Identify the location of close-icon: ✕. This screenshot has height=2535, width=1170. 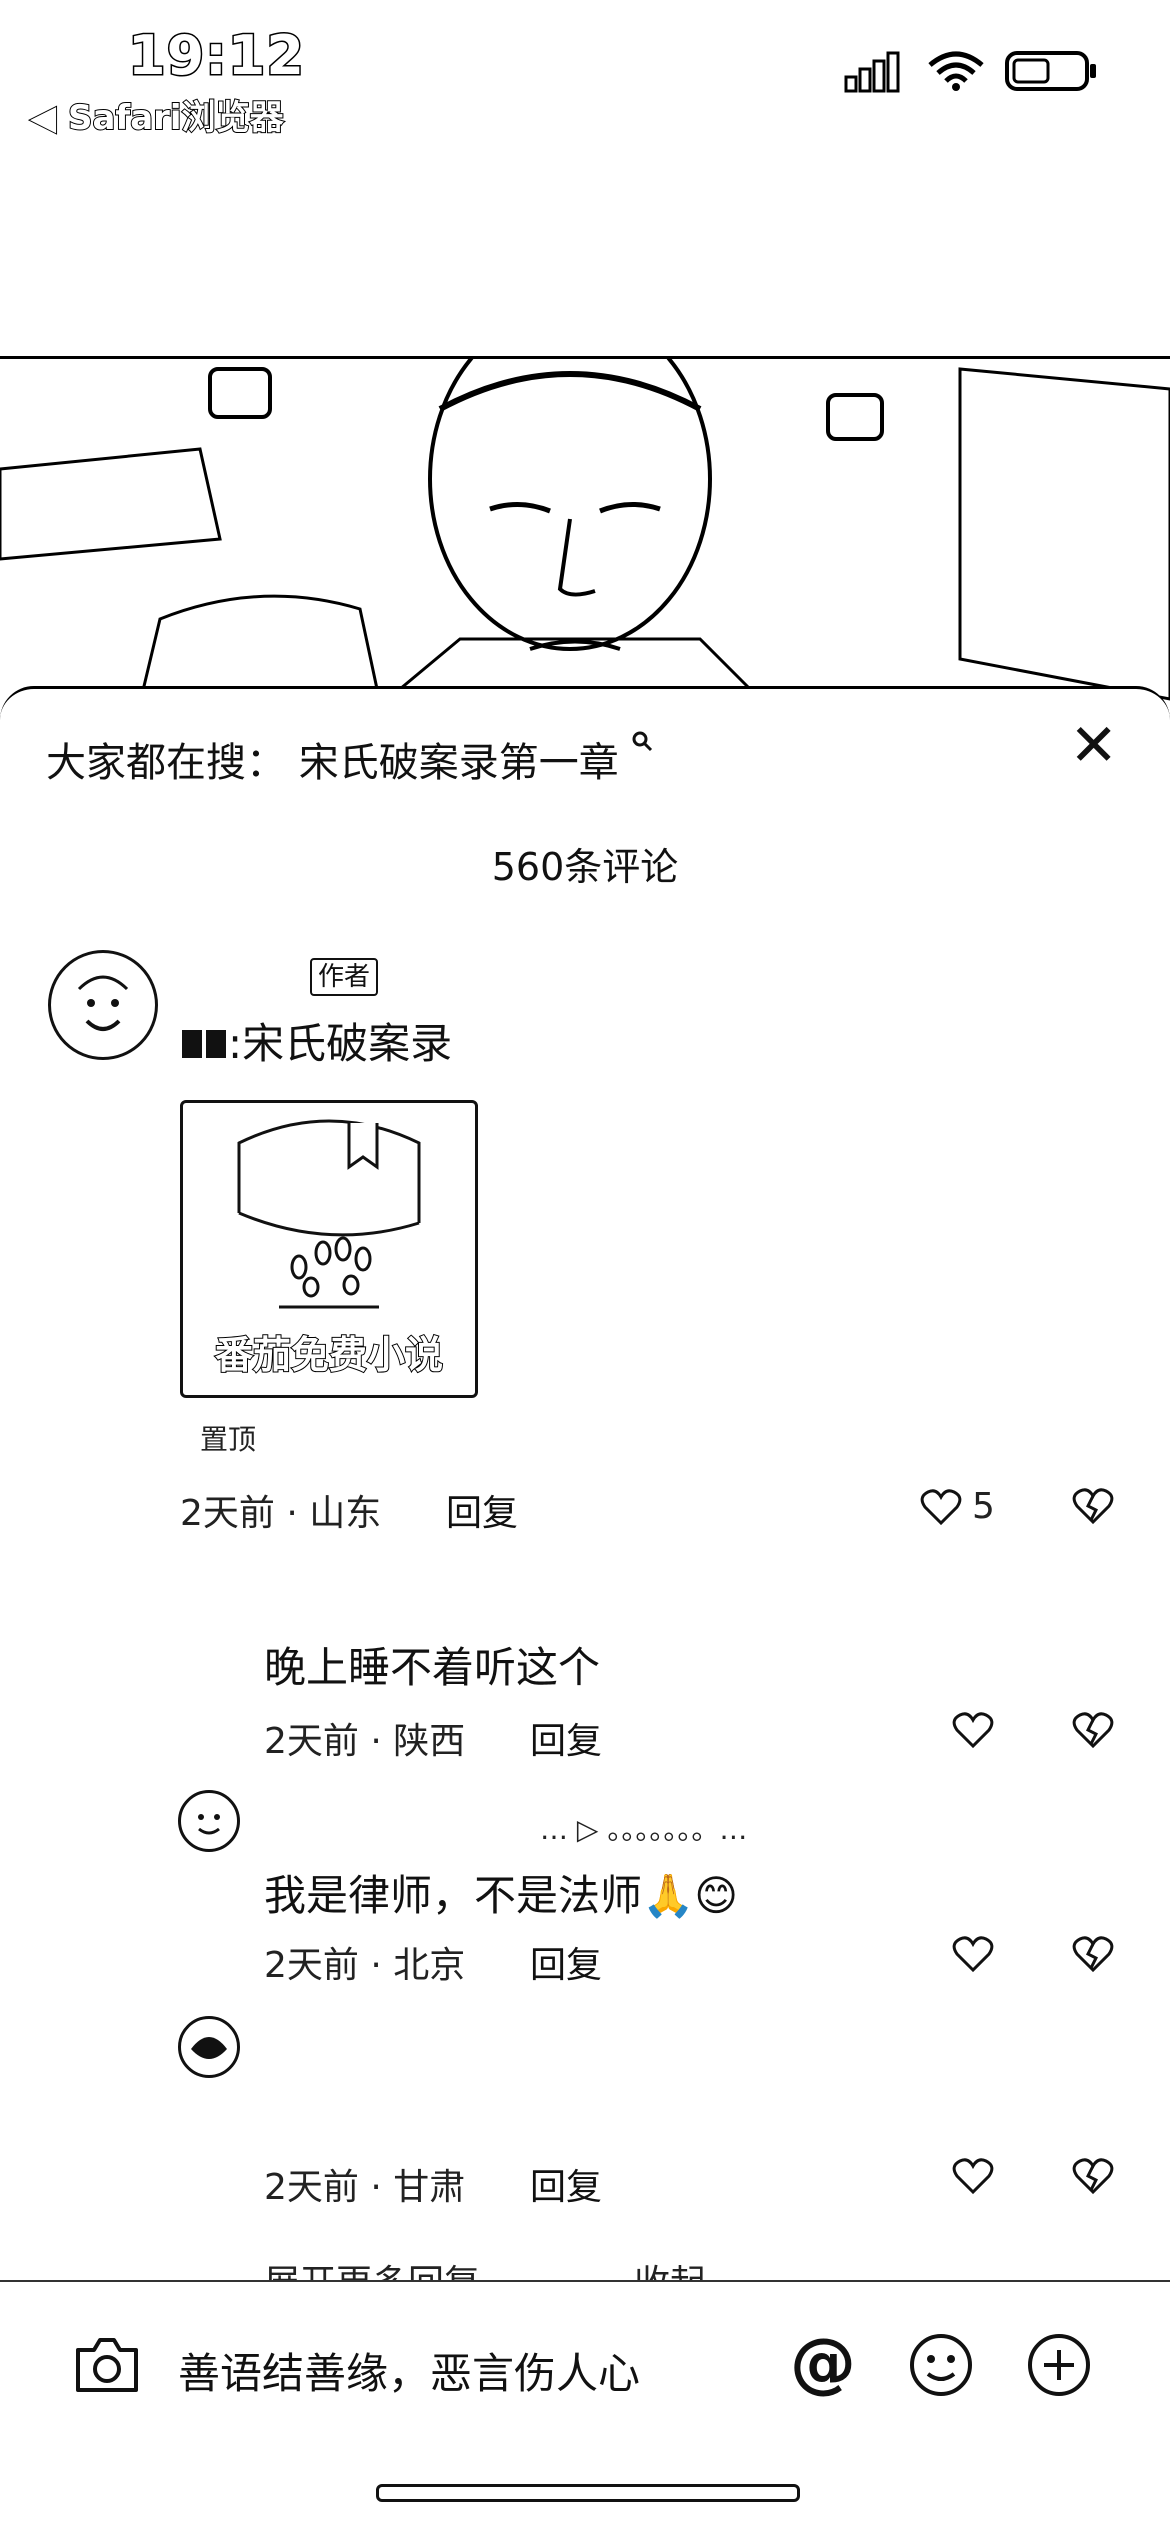
(1093, 745).